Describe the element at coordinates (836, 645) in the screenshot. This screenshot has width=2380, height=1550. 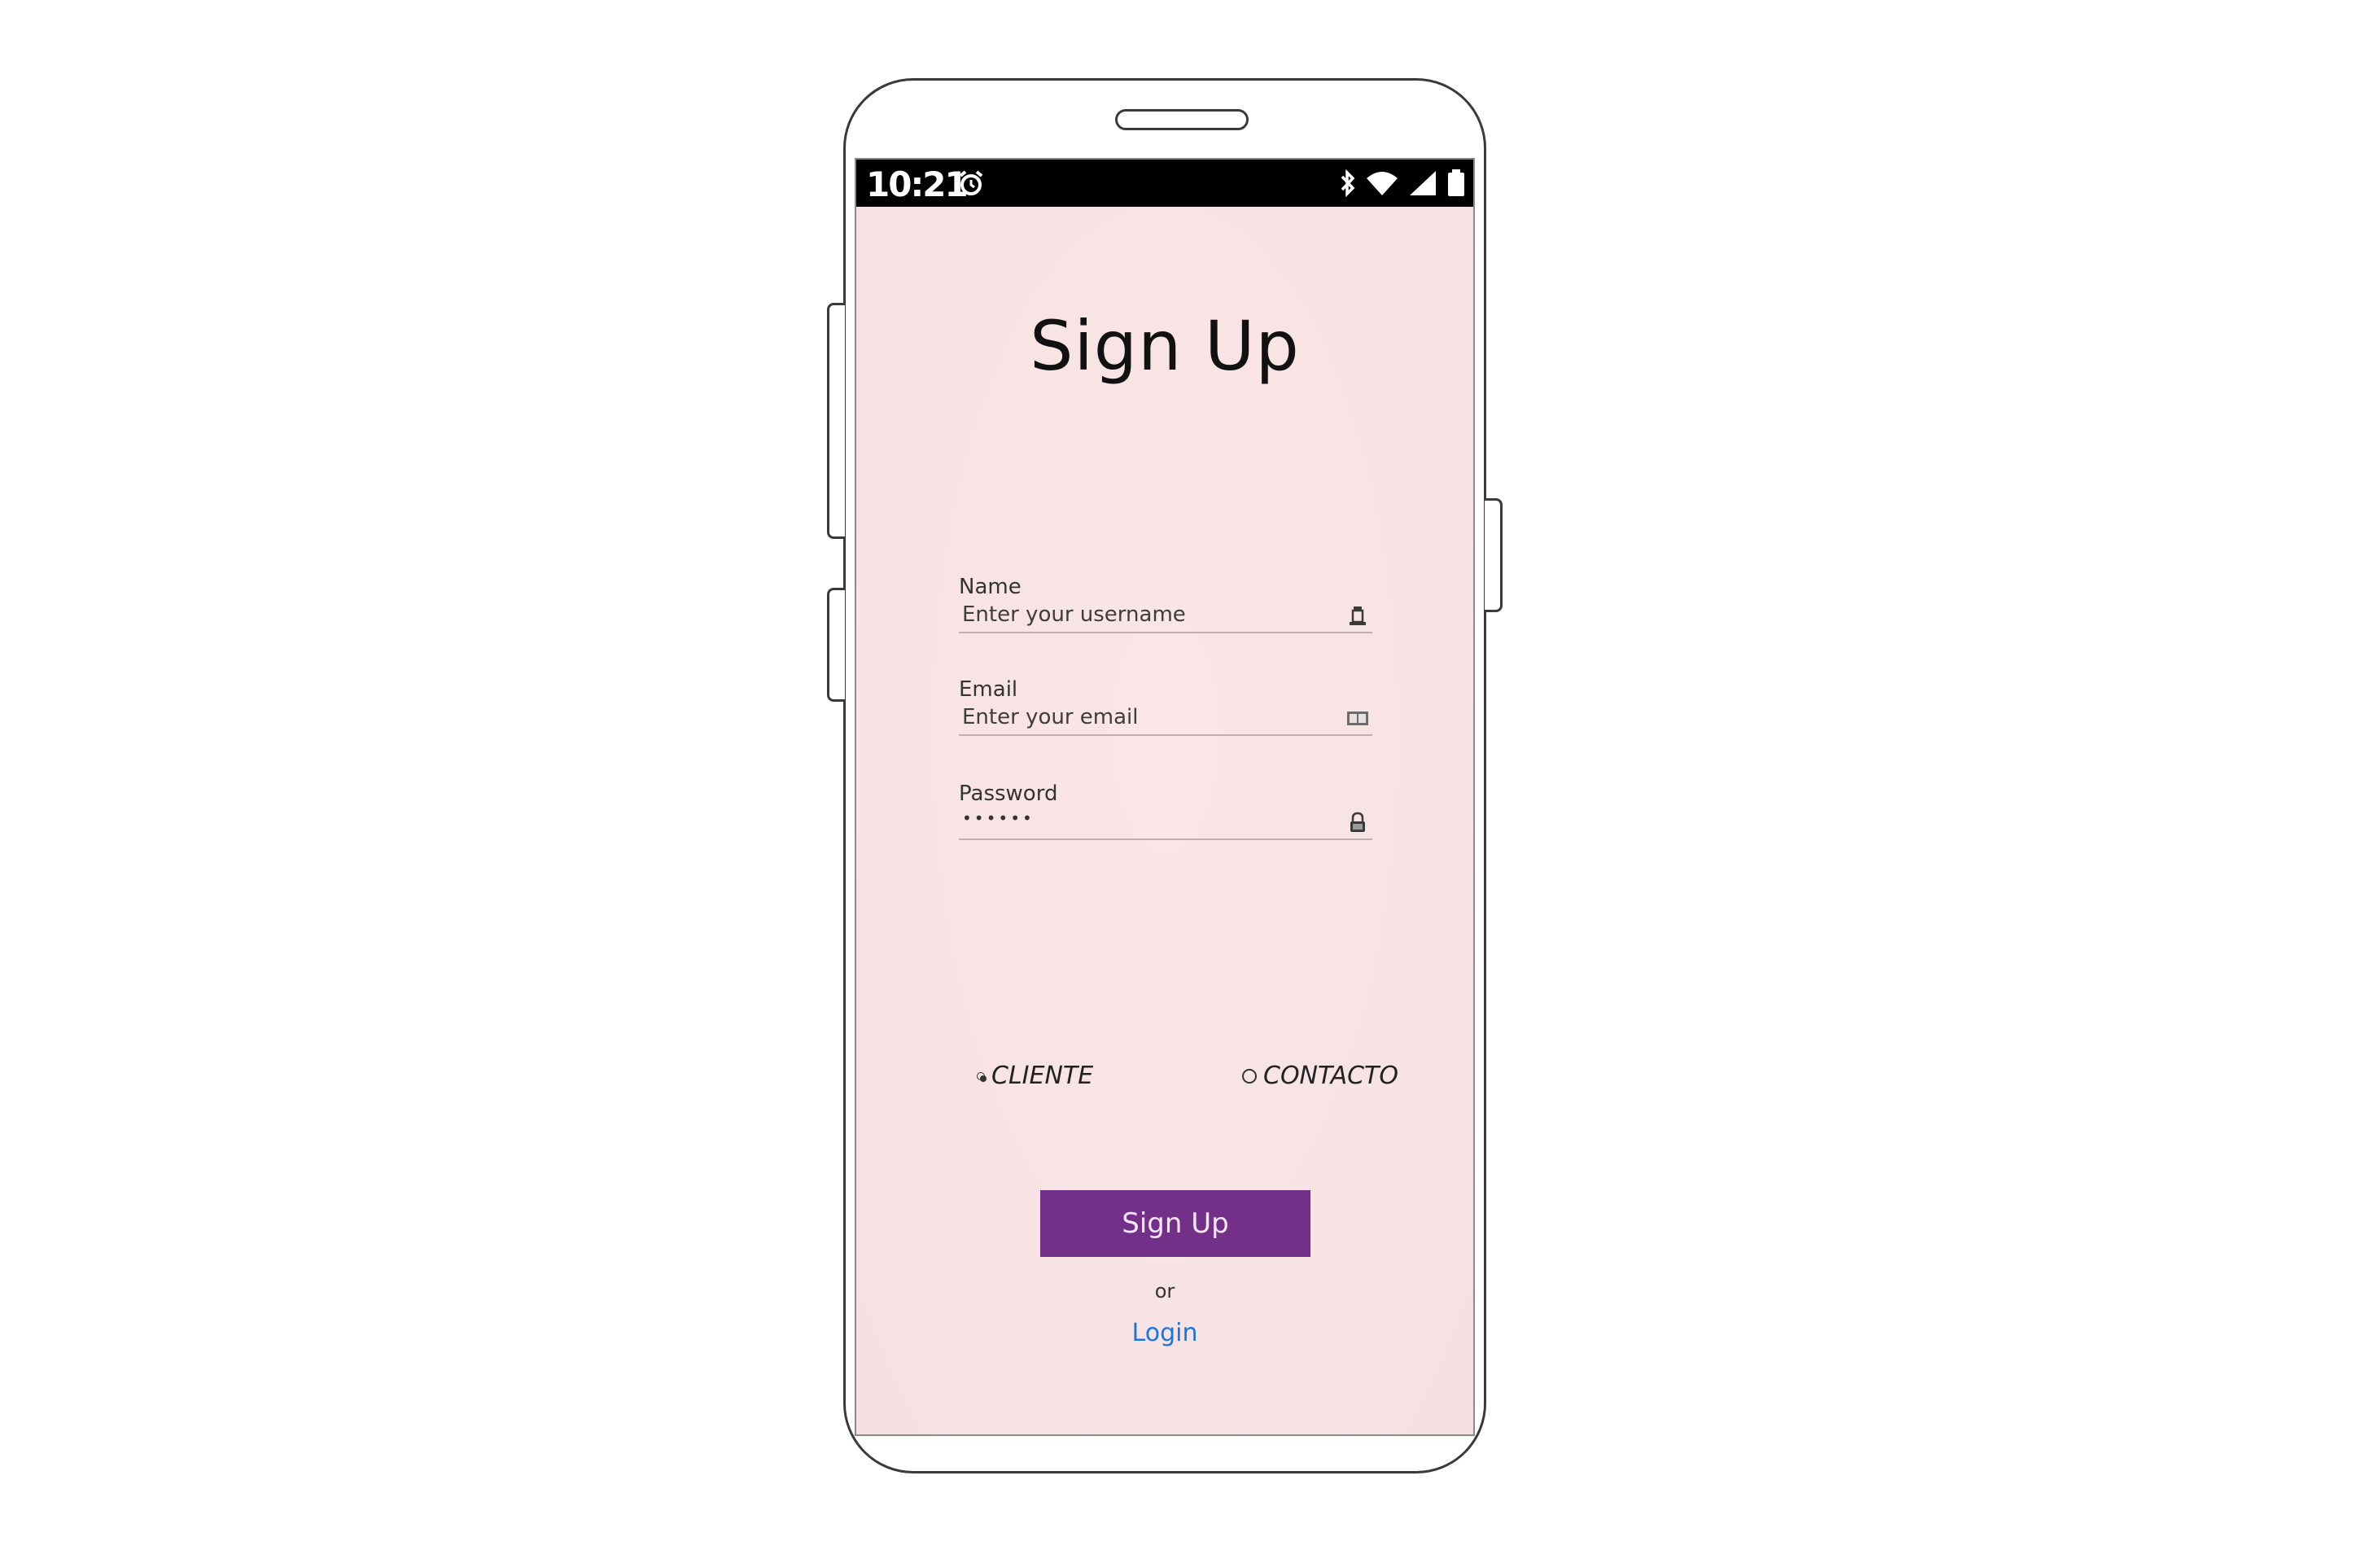
I see `volume-down-button` at that location.